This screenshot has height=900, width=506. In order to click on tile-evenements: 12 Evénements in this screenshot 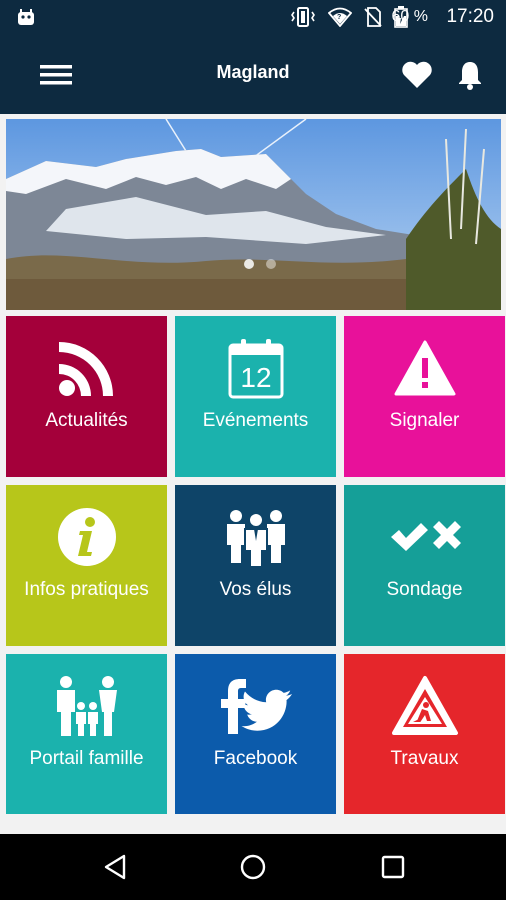, I will do `click(255, 396)`.